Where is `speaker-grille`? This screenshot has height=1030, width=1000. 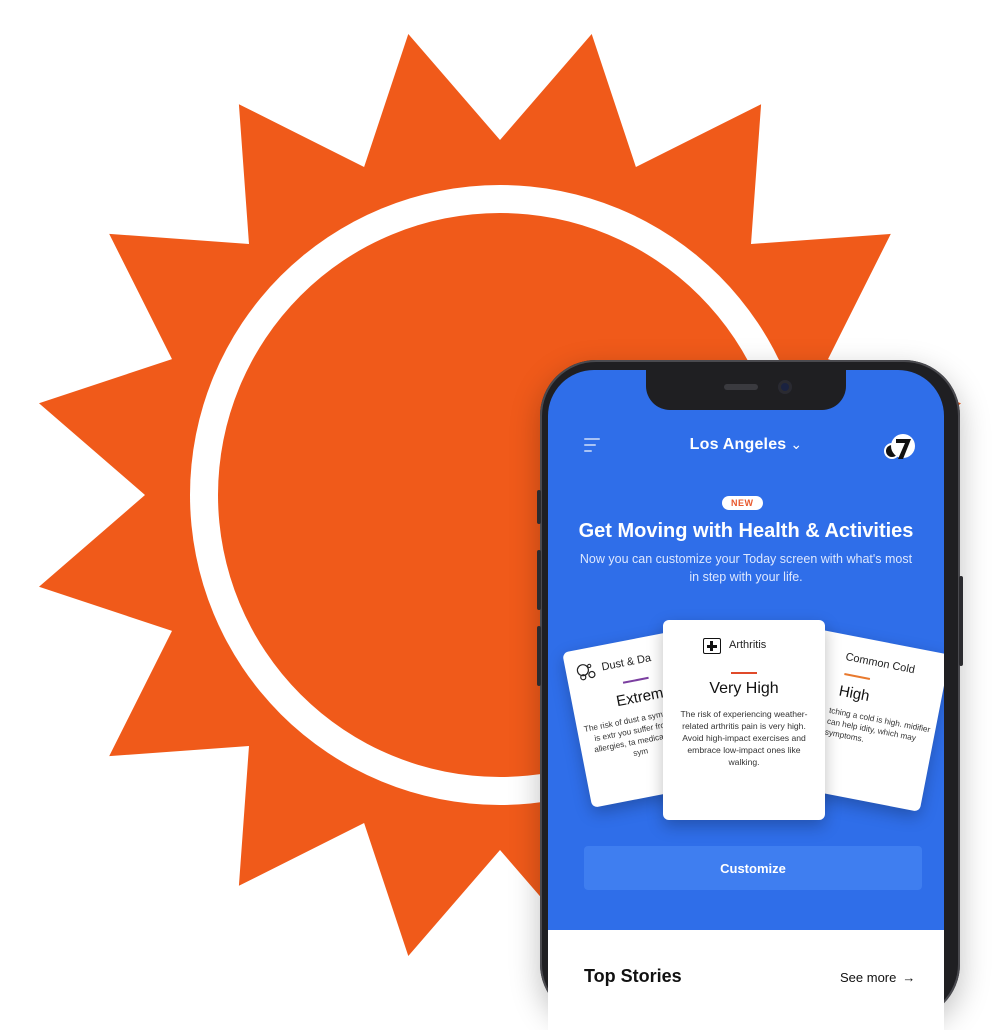
speaker-grille is located at coordinates (741, 387).